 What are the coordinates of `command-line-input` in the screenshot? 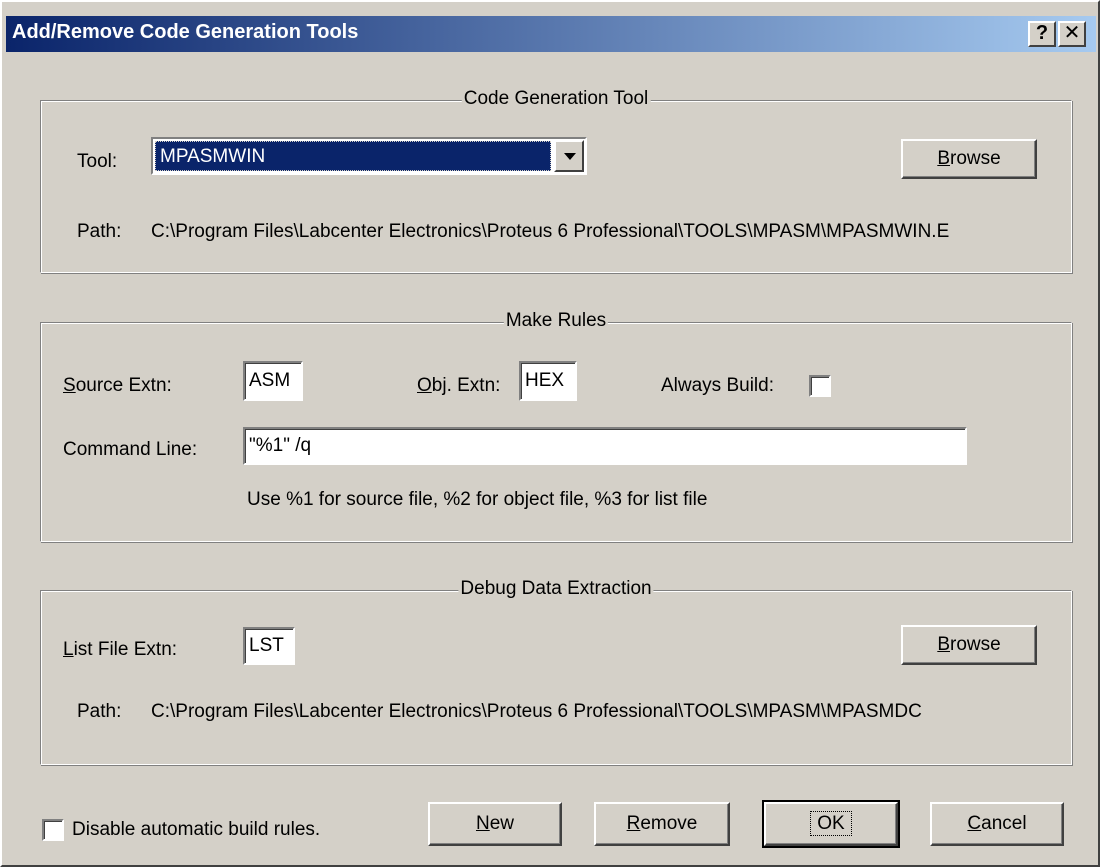 It's located at (605, 446).